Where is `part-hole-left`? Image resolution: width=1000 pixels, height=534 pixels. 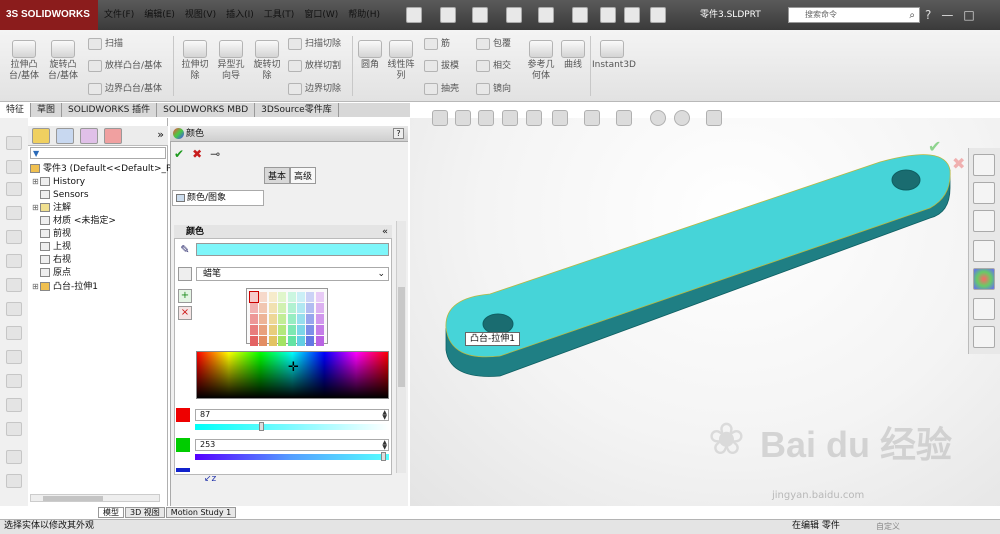 part-hole-left is located at coordinates (498, 324).